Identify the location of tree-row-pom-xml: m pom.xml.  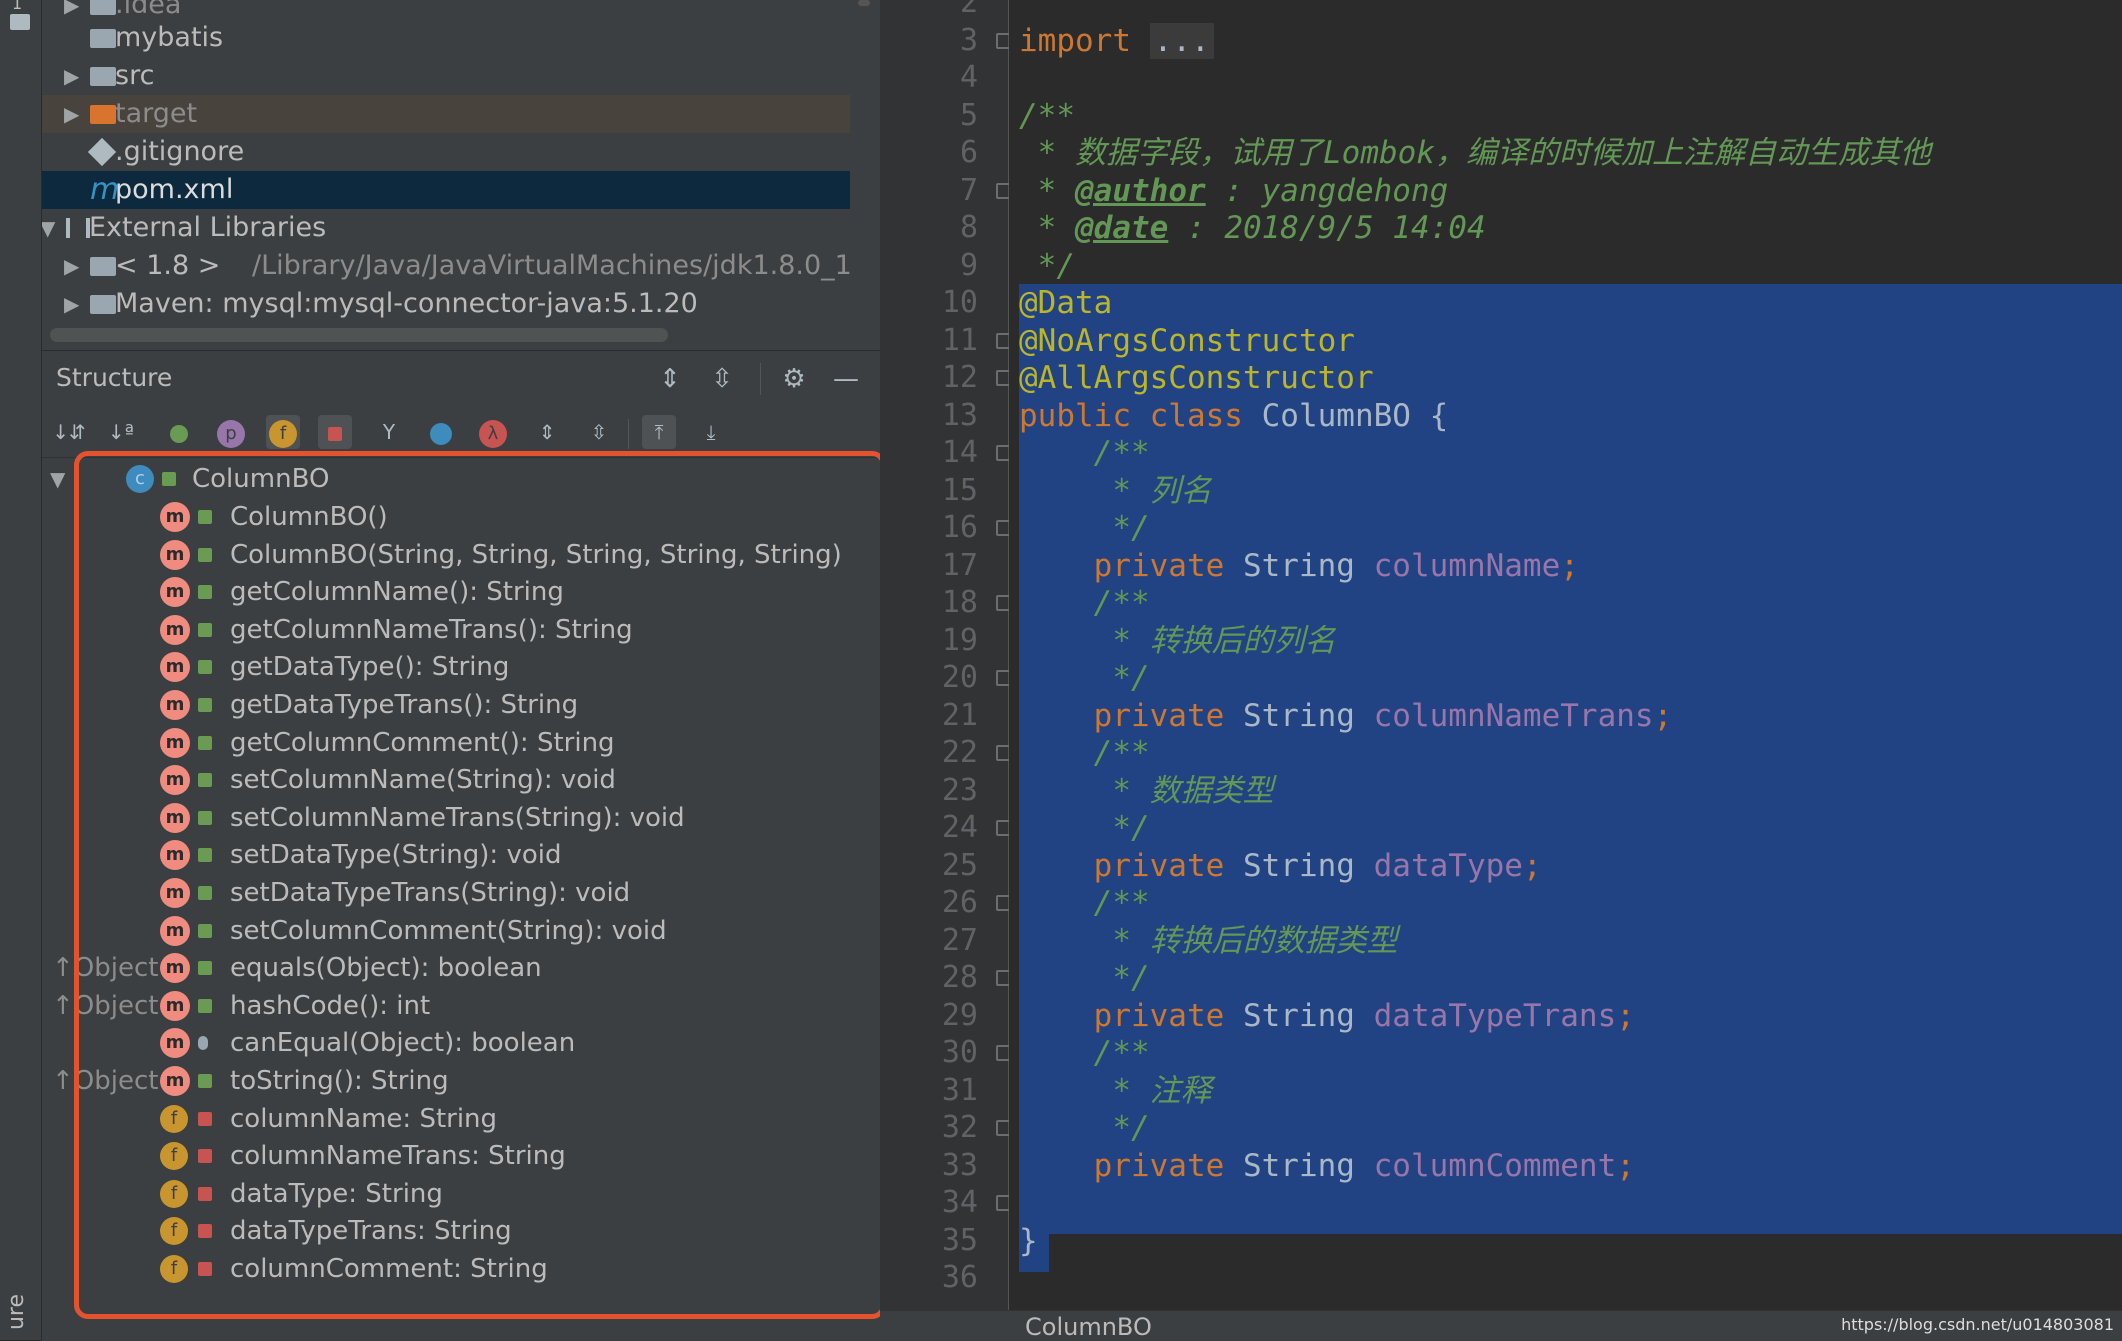
(446, 190).